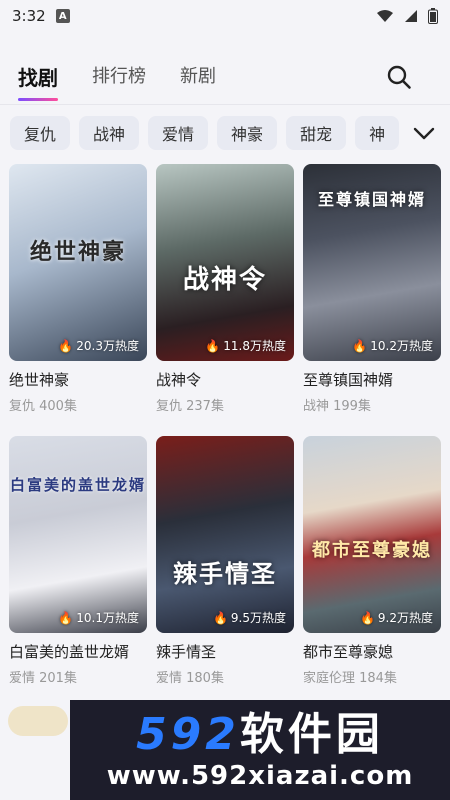  I want to click on drama-meta: 家庭伦理 184集, so click(350, 678).